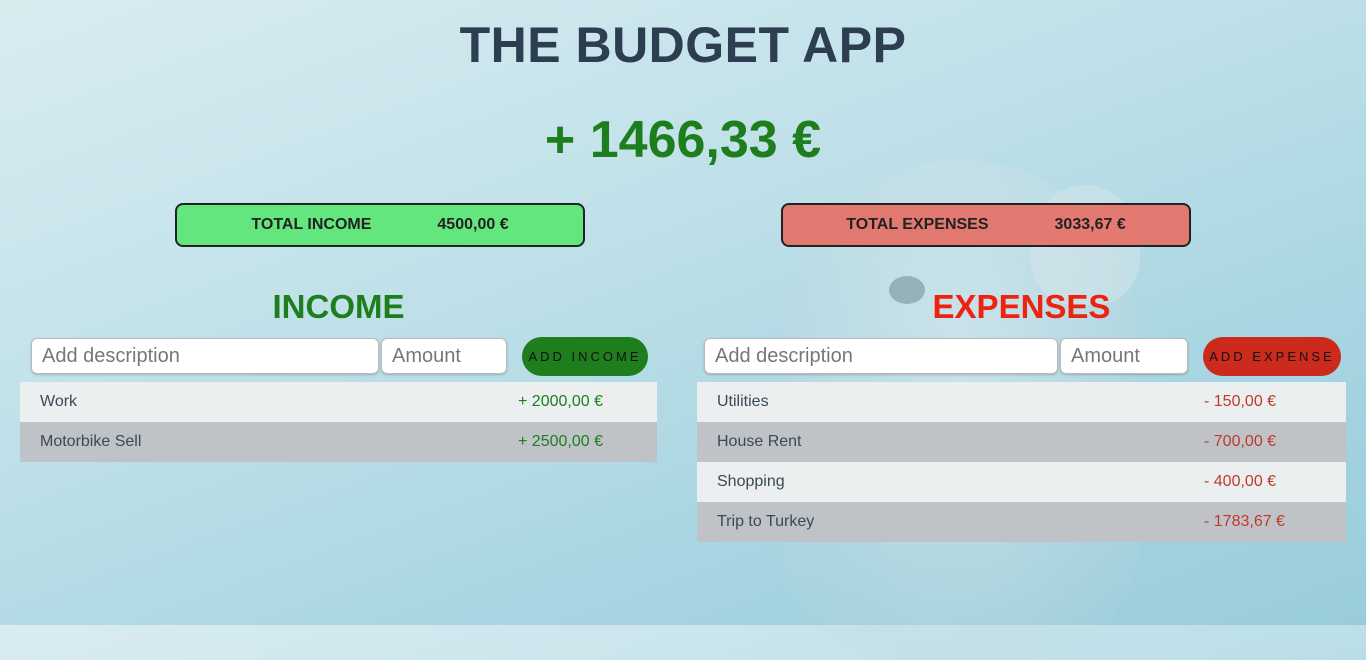 The height and width of the screenshot is (660, 1366). I want to click on total-expenses-box: TOTAL EXPENSES 3033,67 €, so click(986, 225).